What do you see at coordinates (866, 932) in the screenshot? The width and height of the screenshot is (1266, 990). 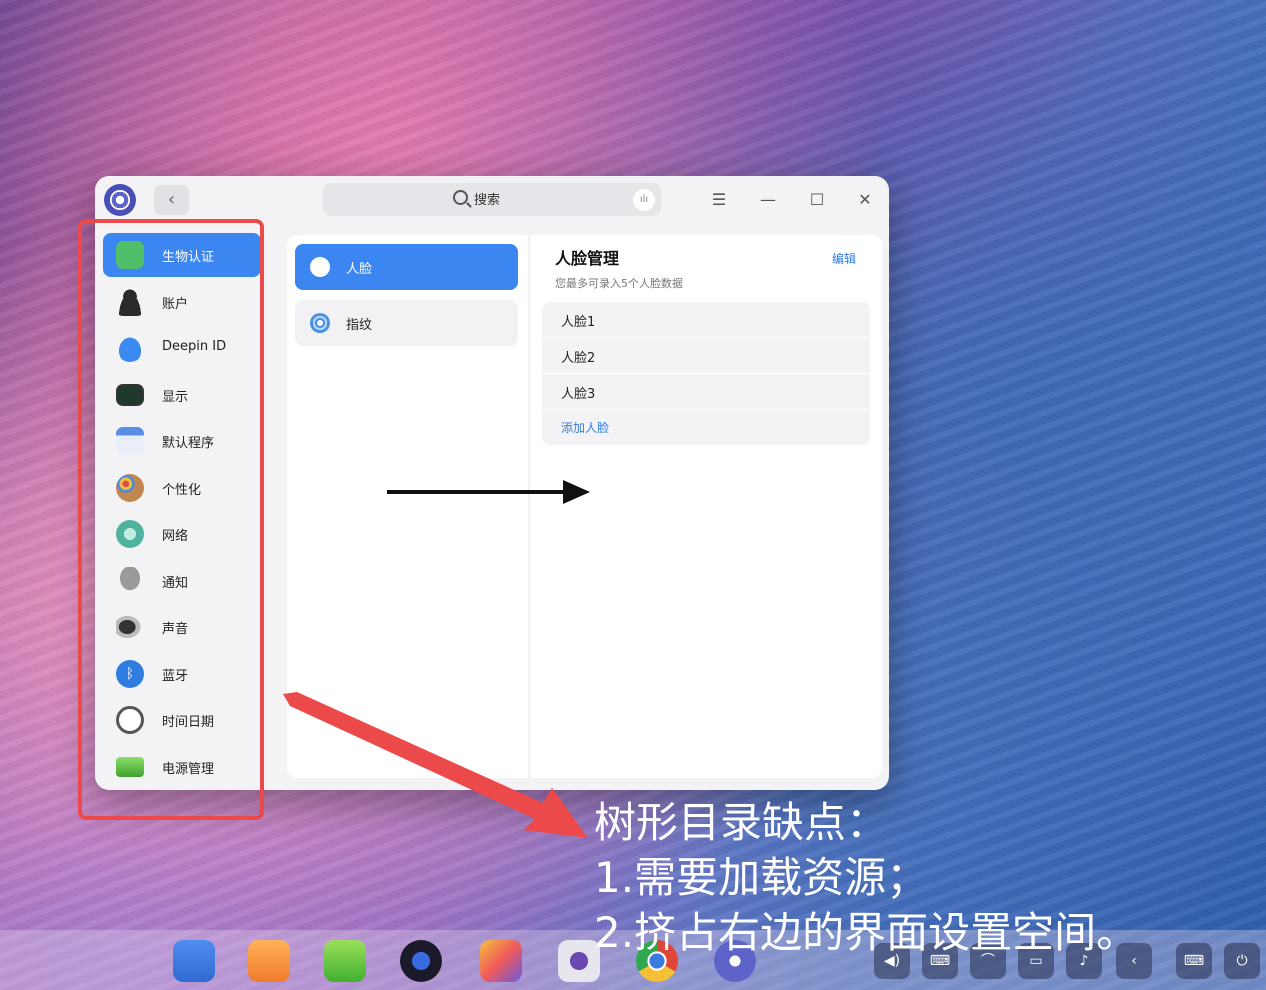 I see `annotation-line-3: 2.挤占右边的界面设置空间。` at bounding box center [866, 932].